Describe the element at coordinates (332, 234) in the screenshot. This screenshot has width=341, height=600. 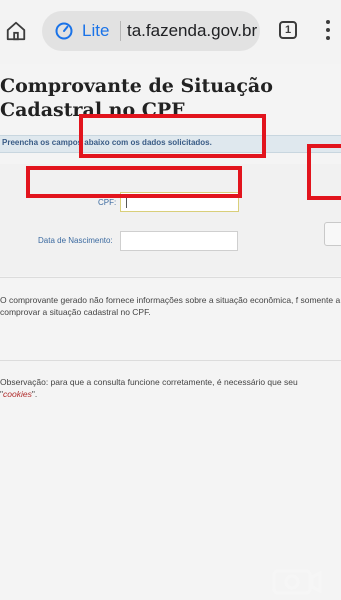
I see `captcha-checkbox` at that location.